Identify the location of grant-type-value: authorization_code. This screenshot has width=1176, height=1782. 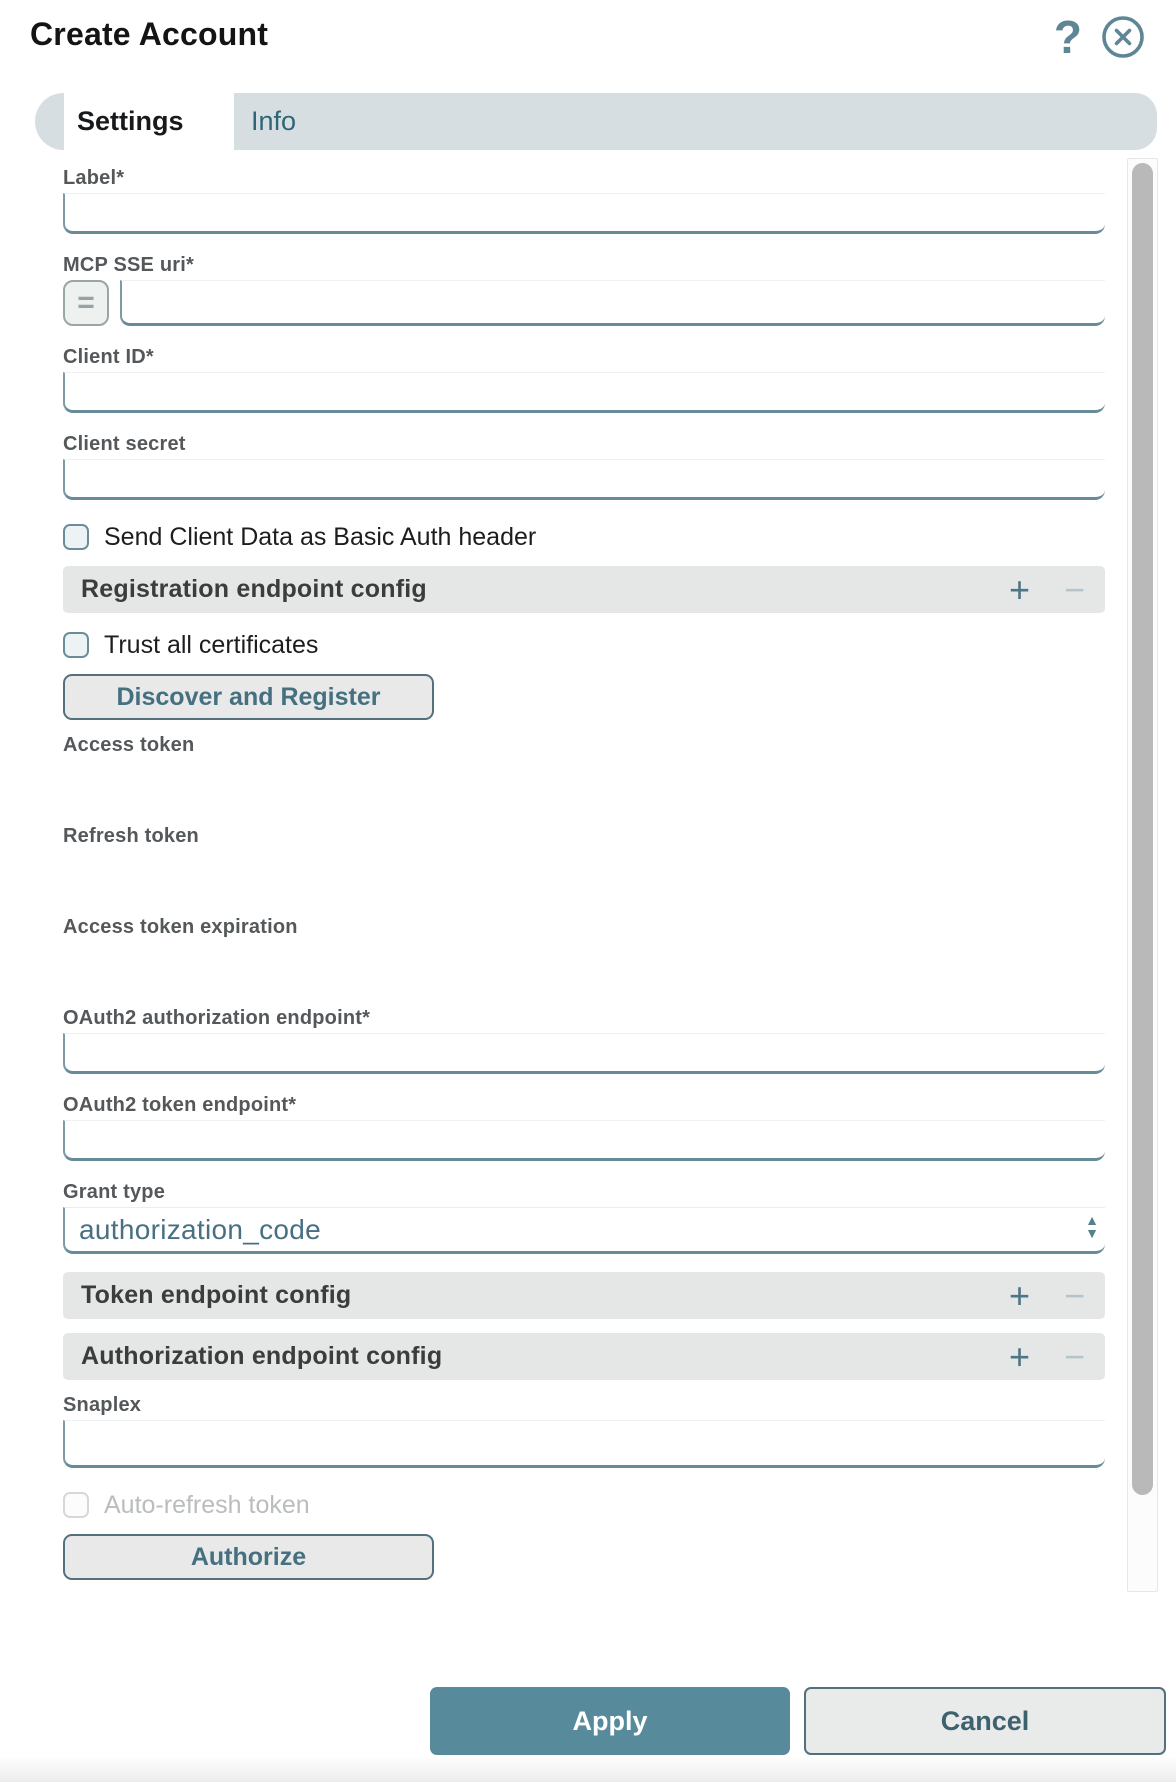
(200, 1229).